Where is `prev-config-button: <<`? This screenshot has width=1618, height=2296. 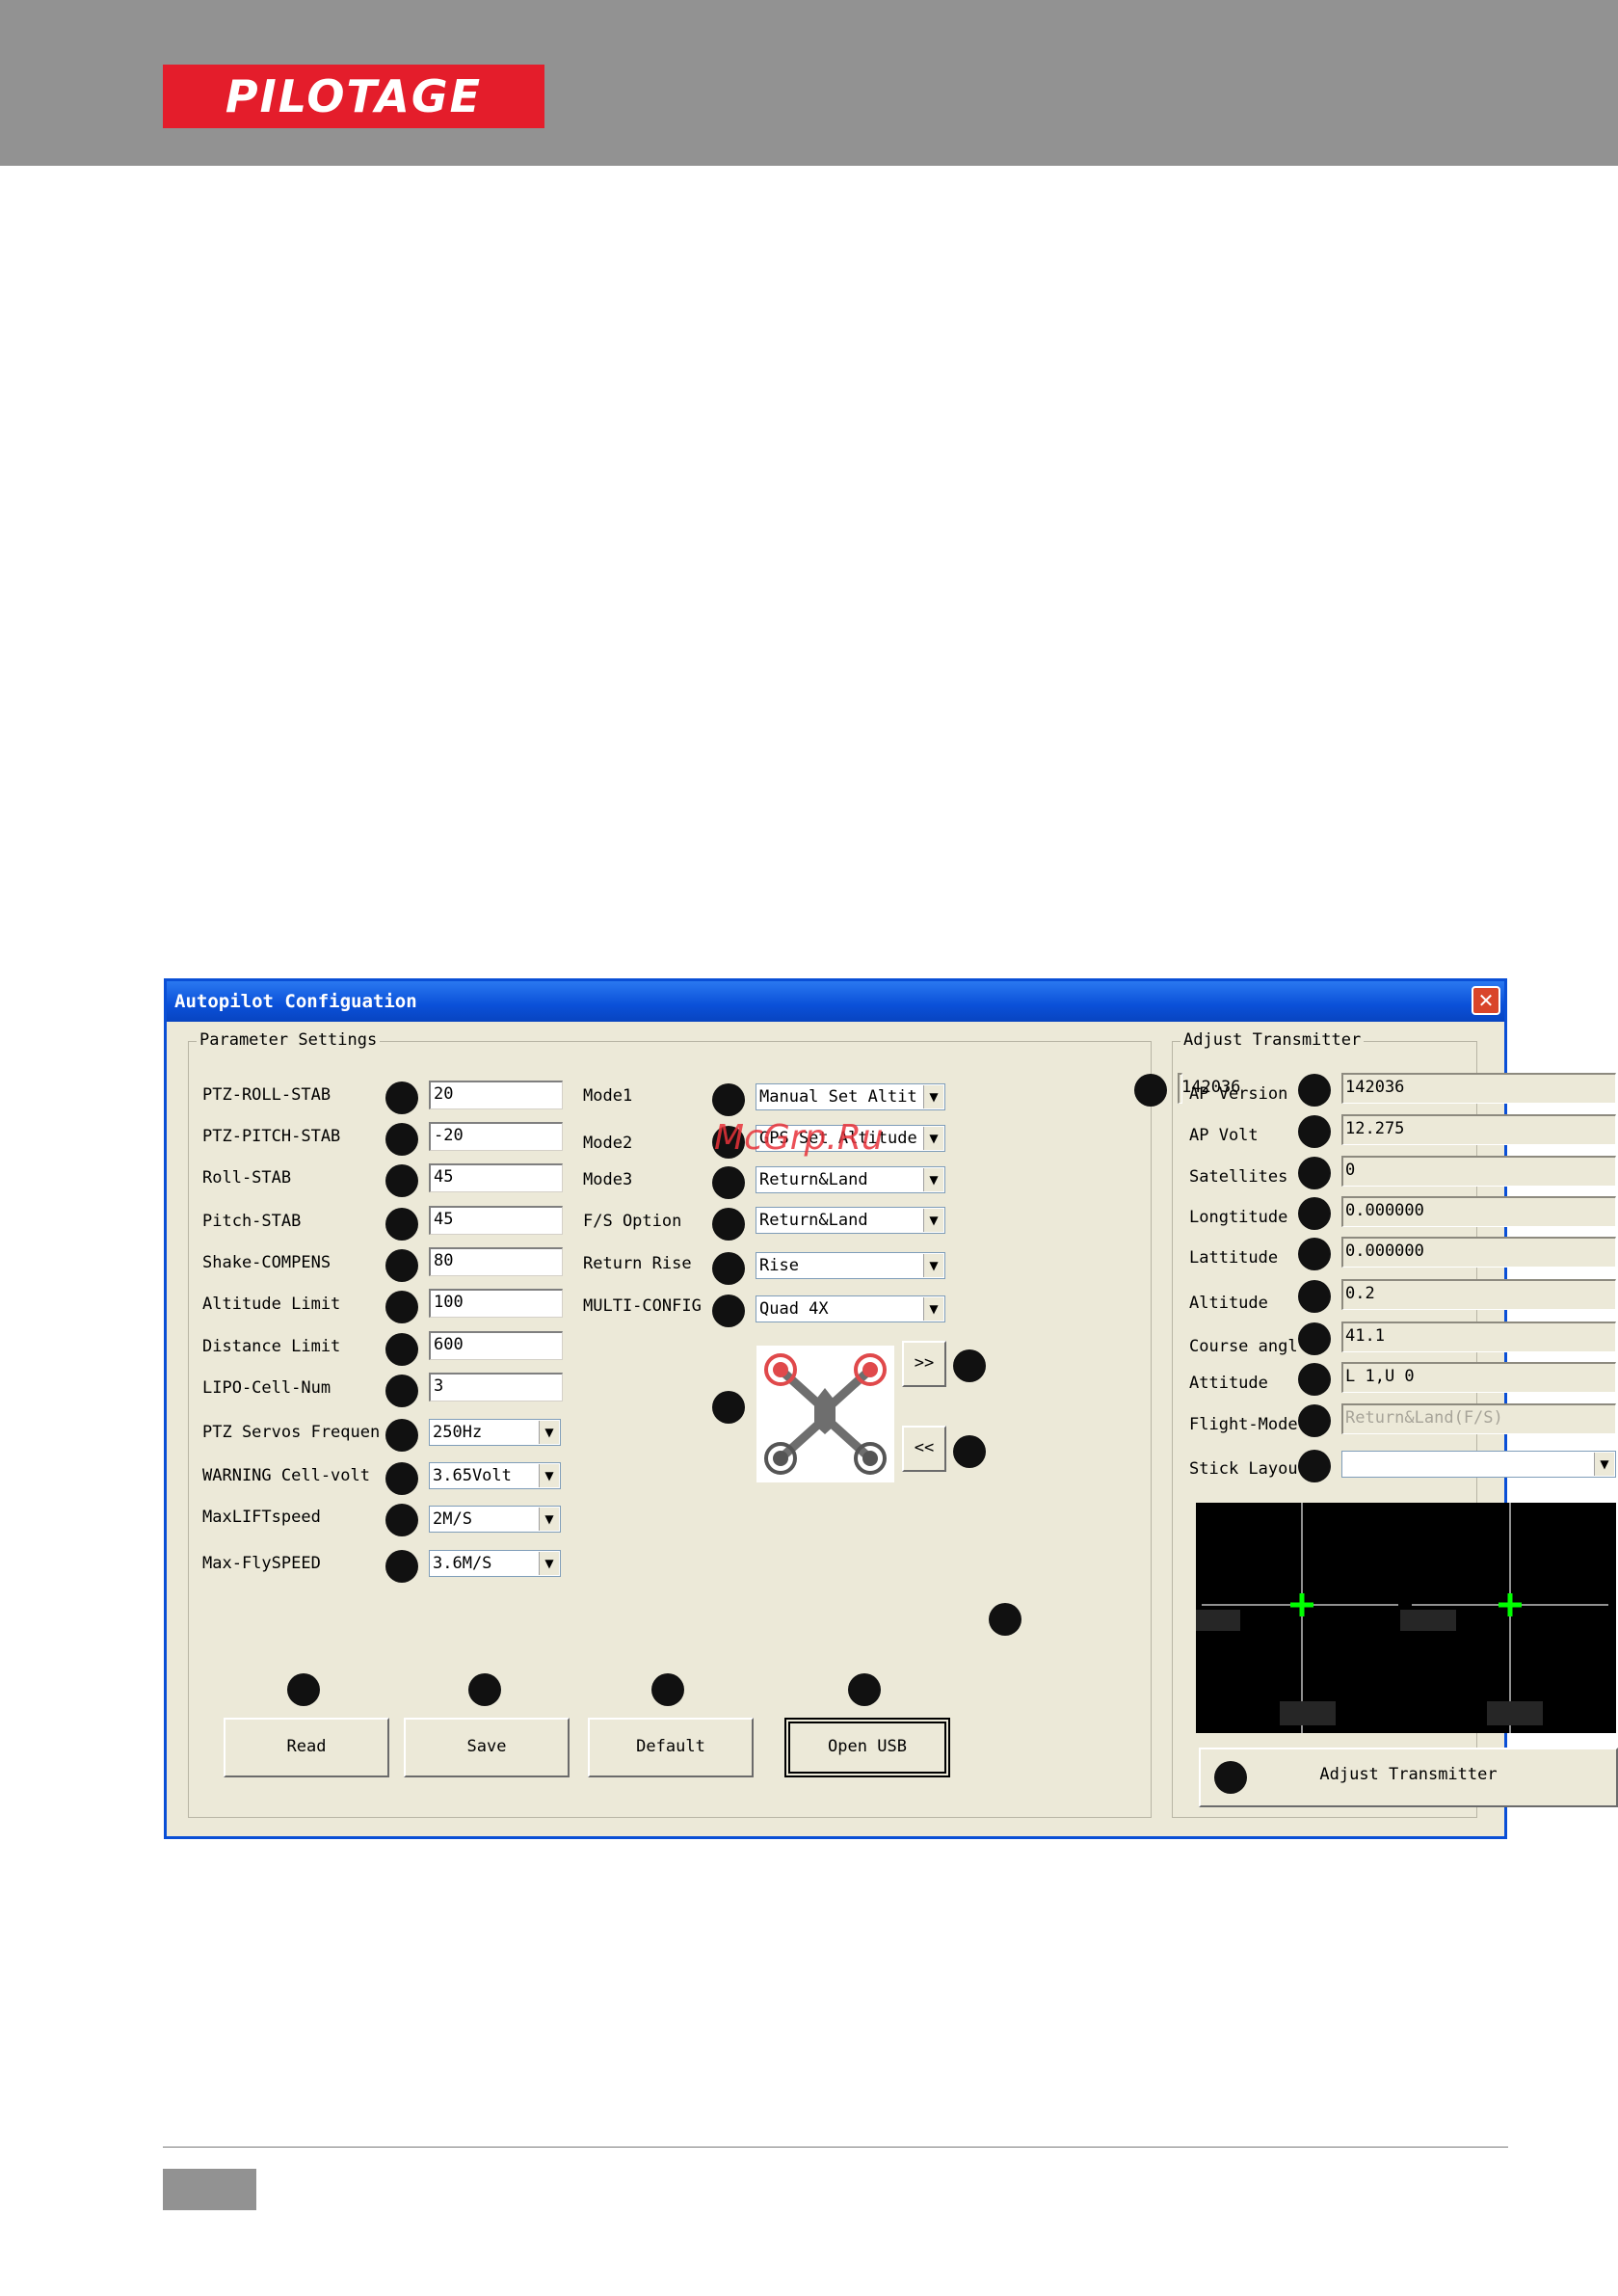 prev-config-button: << is located at coordinates (924, 1449).